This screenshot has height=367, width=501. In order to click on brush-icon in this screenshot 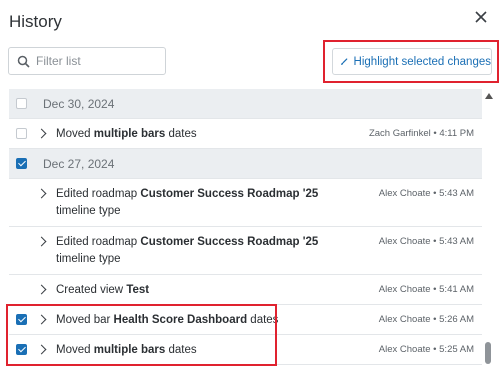, I will do `click(344, 61)`.